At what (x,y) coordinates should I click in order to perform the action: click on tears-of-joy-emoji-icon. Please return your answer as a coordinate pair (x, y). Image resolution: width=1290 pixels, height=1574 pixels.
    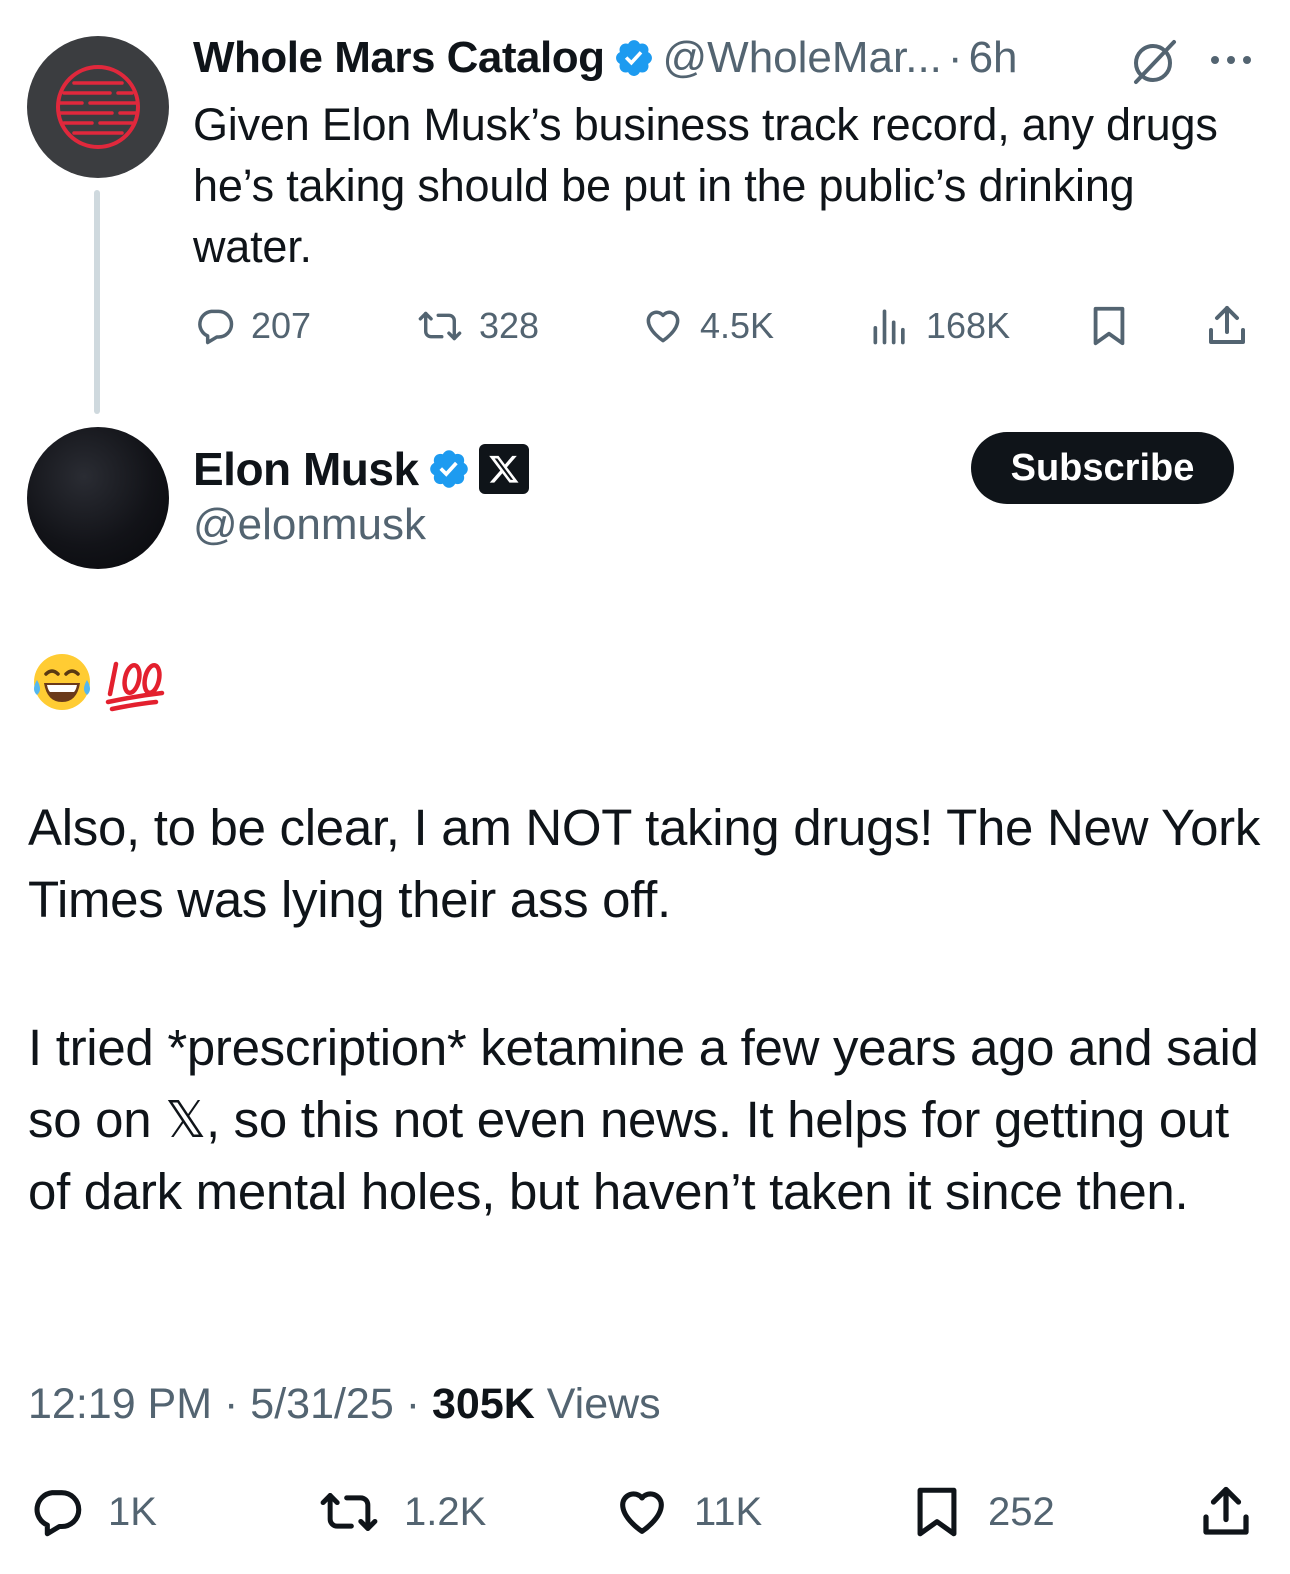
    Looking at the image, I should click on (62, 682).